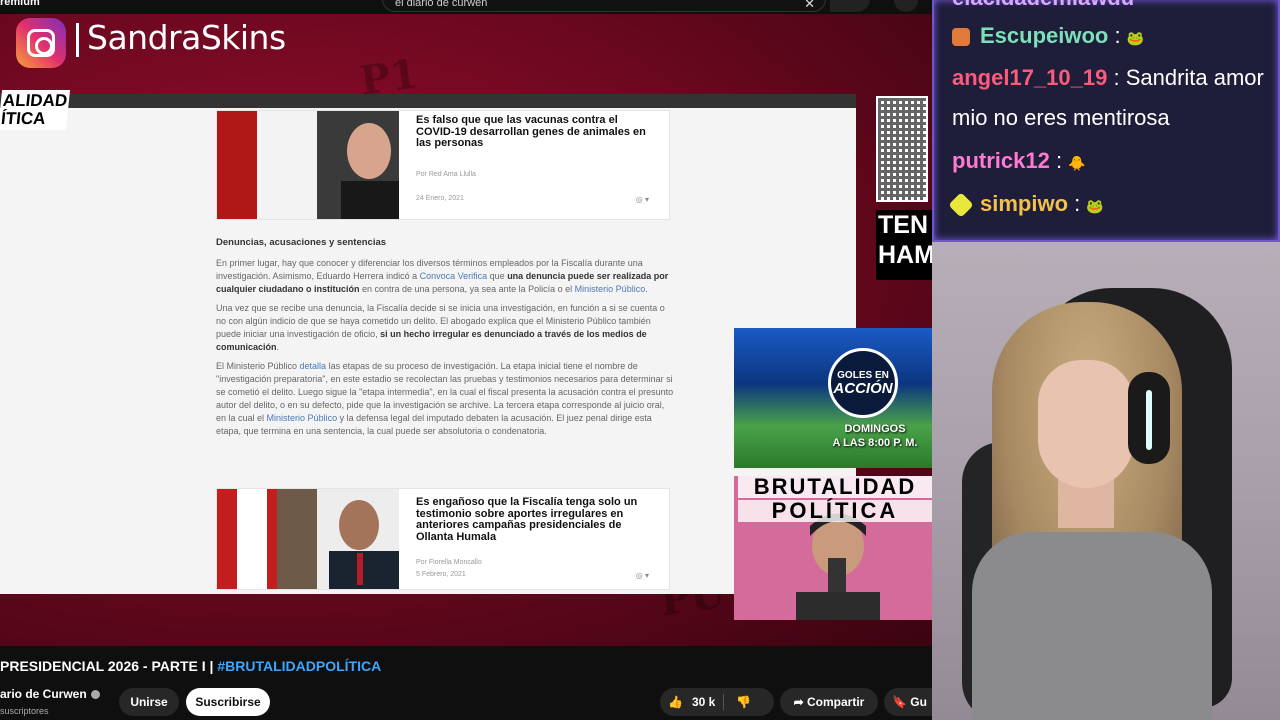  Describe the element at coordinates (902, 149) in the screenshot. I see `qr-code-icon` at that location.